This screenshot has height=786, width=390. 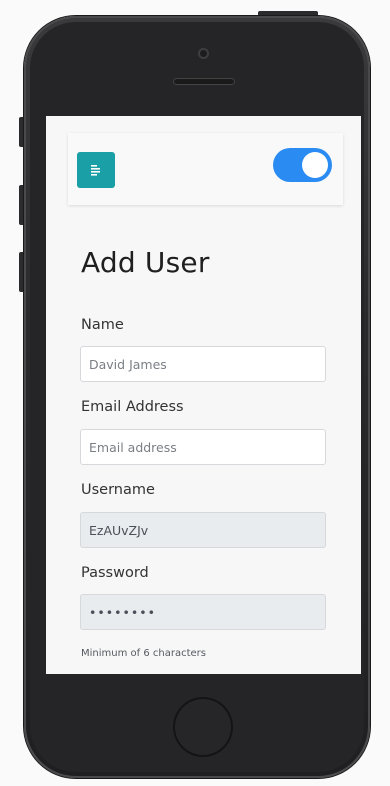 I want to click on theme-toggle, so click(x=302, y=165).